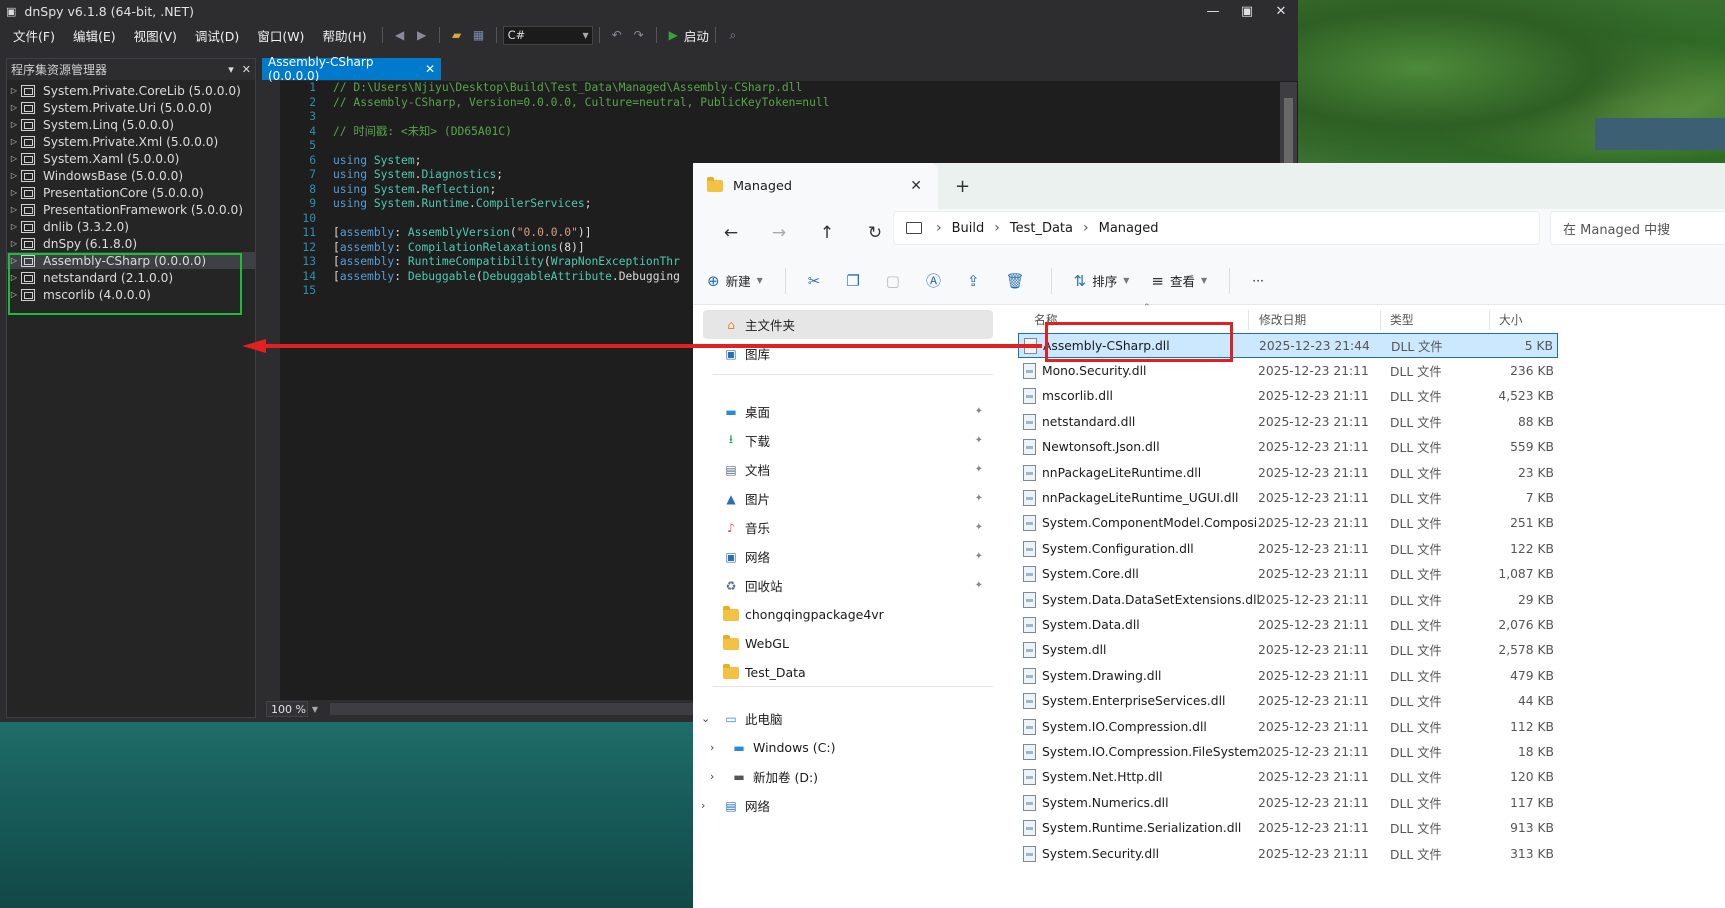 The height and width of the screenshot is (908, 1725). I want to click on tree-item: ▷ PresentationCore (5.0.0.0), so click(131, 192).